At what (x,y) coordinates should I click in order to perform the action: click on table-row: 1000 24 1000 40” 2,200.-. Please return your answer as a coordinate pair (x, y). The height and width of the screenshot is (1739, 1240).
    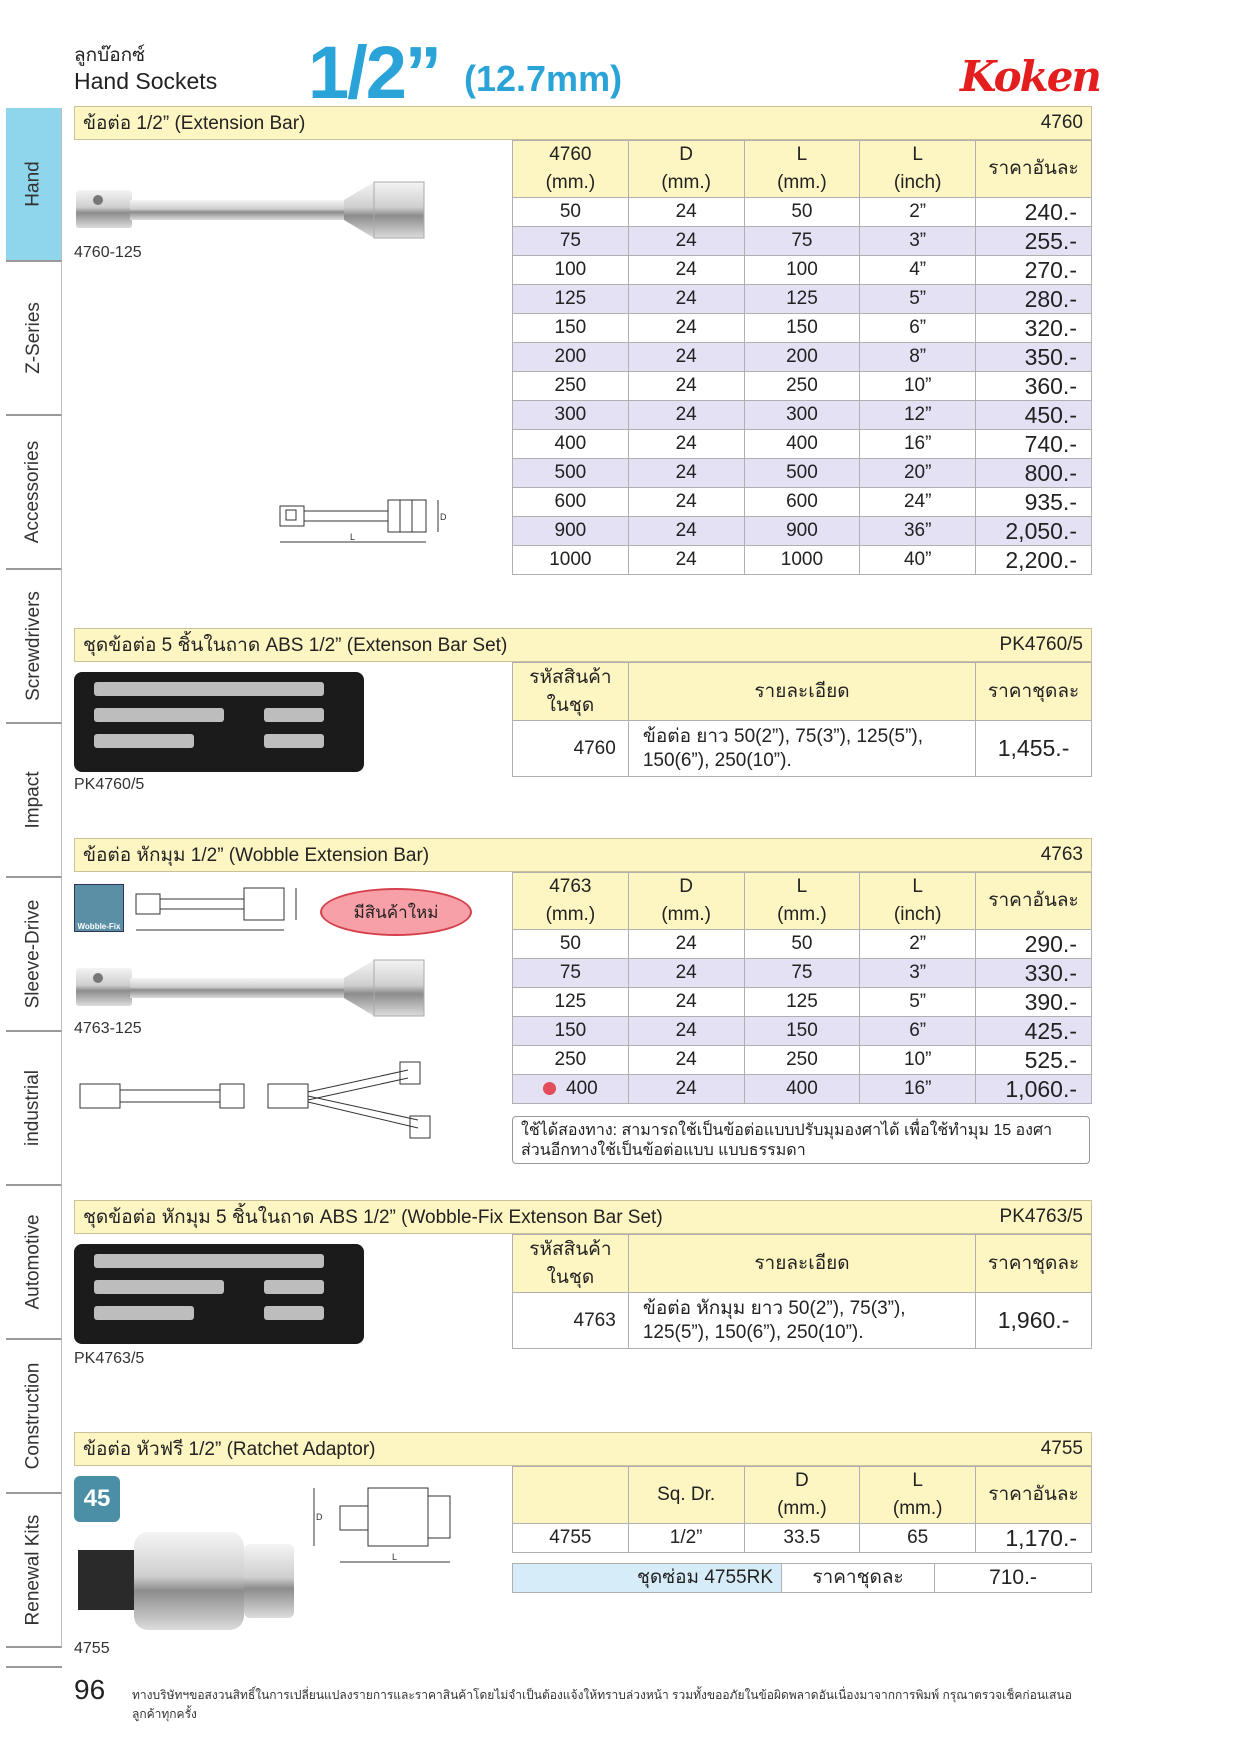
    Looking at the image, I should click on (802, 560).